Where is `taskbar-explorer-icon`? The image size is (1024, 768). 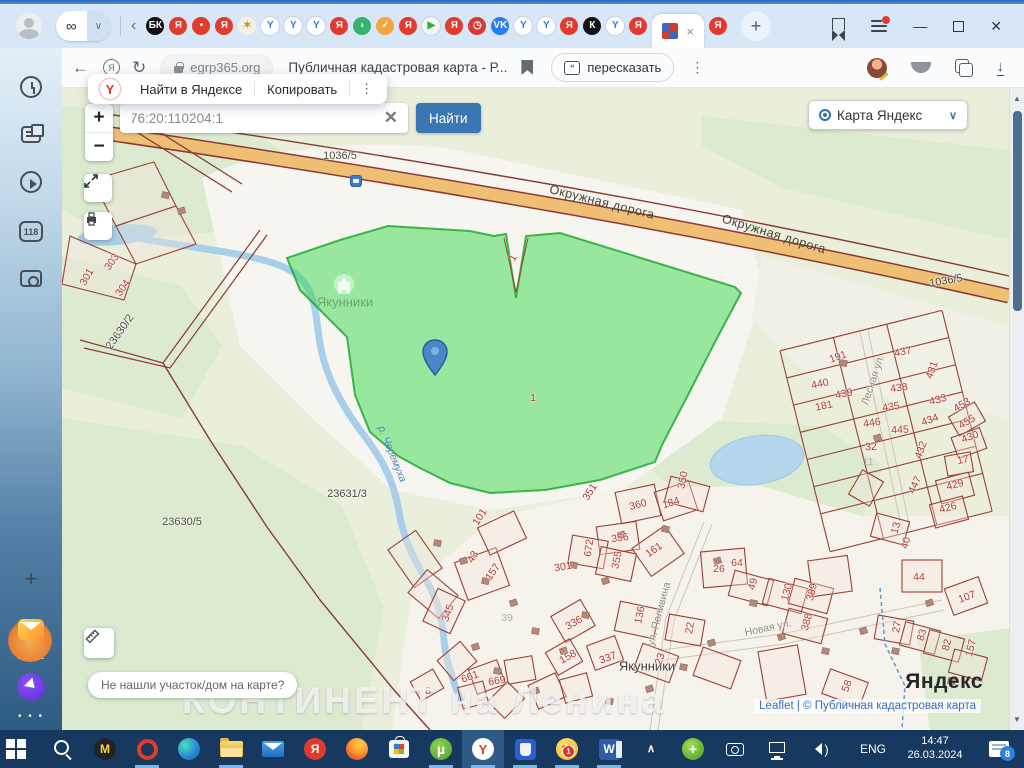 taskbar-explorer-icon is located at coordinates (231, 749).